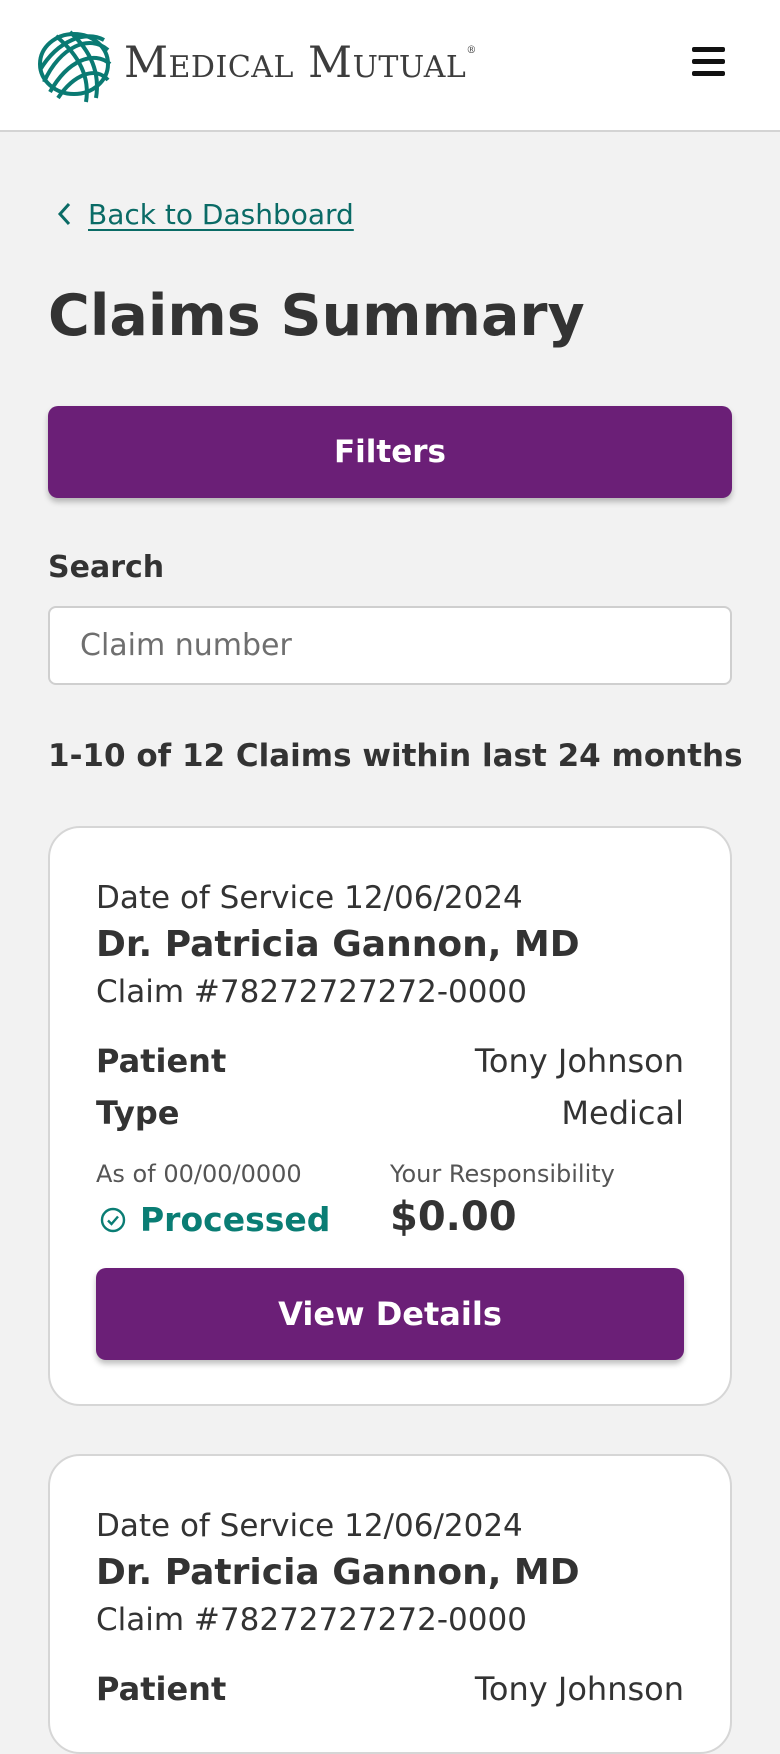 This screenshot has height=1754, width=780. What do you see at coordinates (708, 65) in the screenshot?
I see `menu-button` at bounding box center [708, 65].